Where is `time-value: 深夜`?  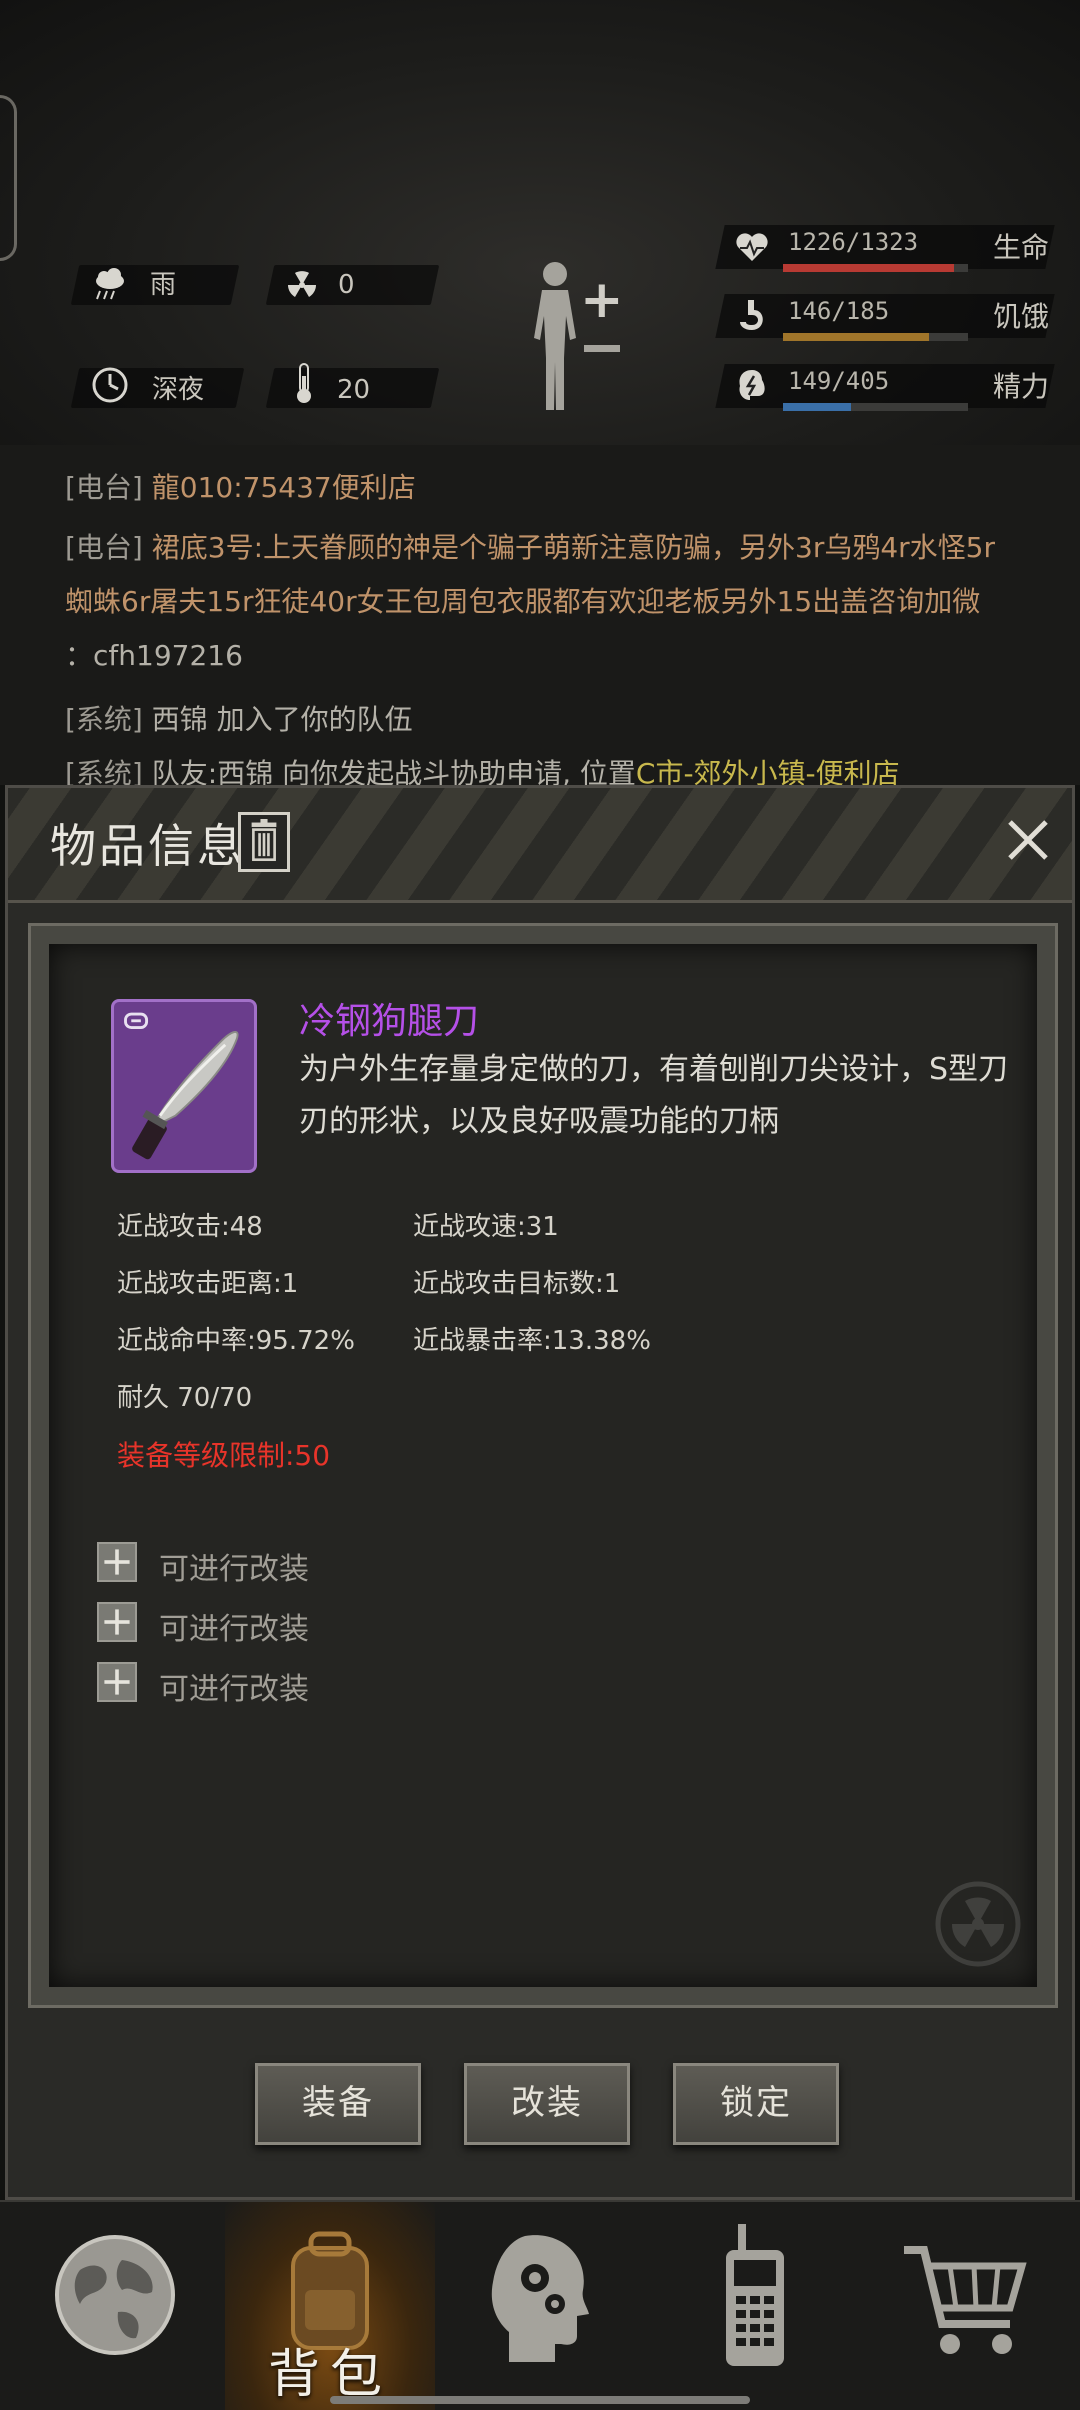 time-value: 深夜 is located at coordinates (178, 390).